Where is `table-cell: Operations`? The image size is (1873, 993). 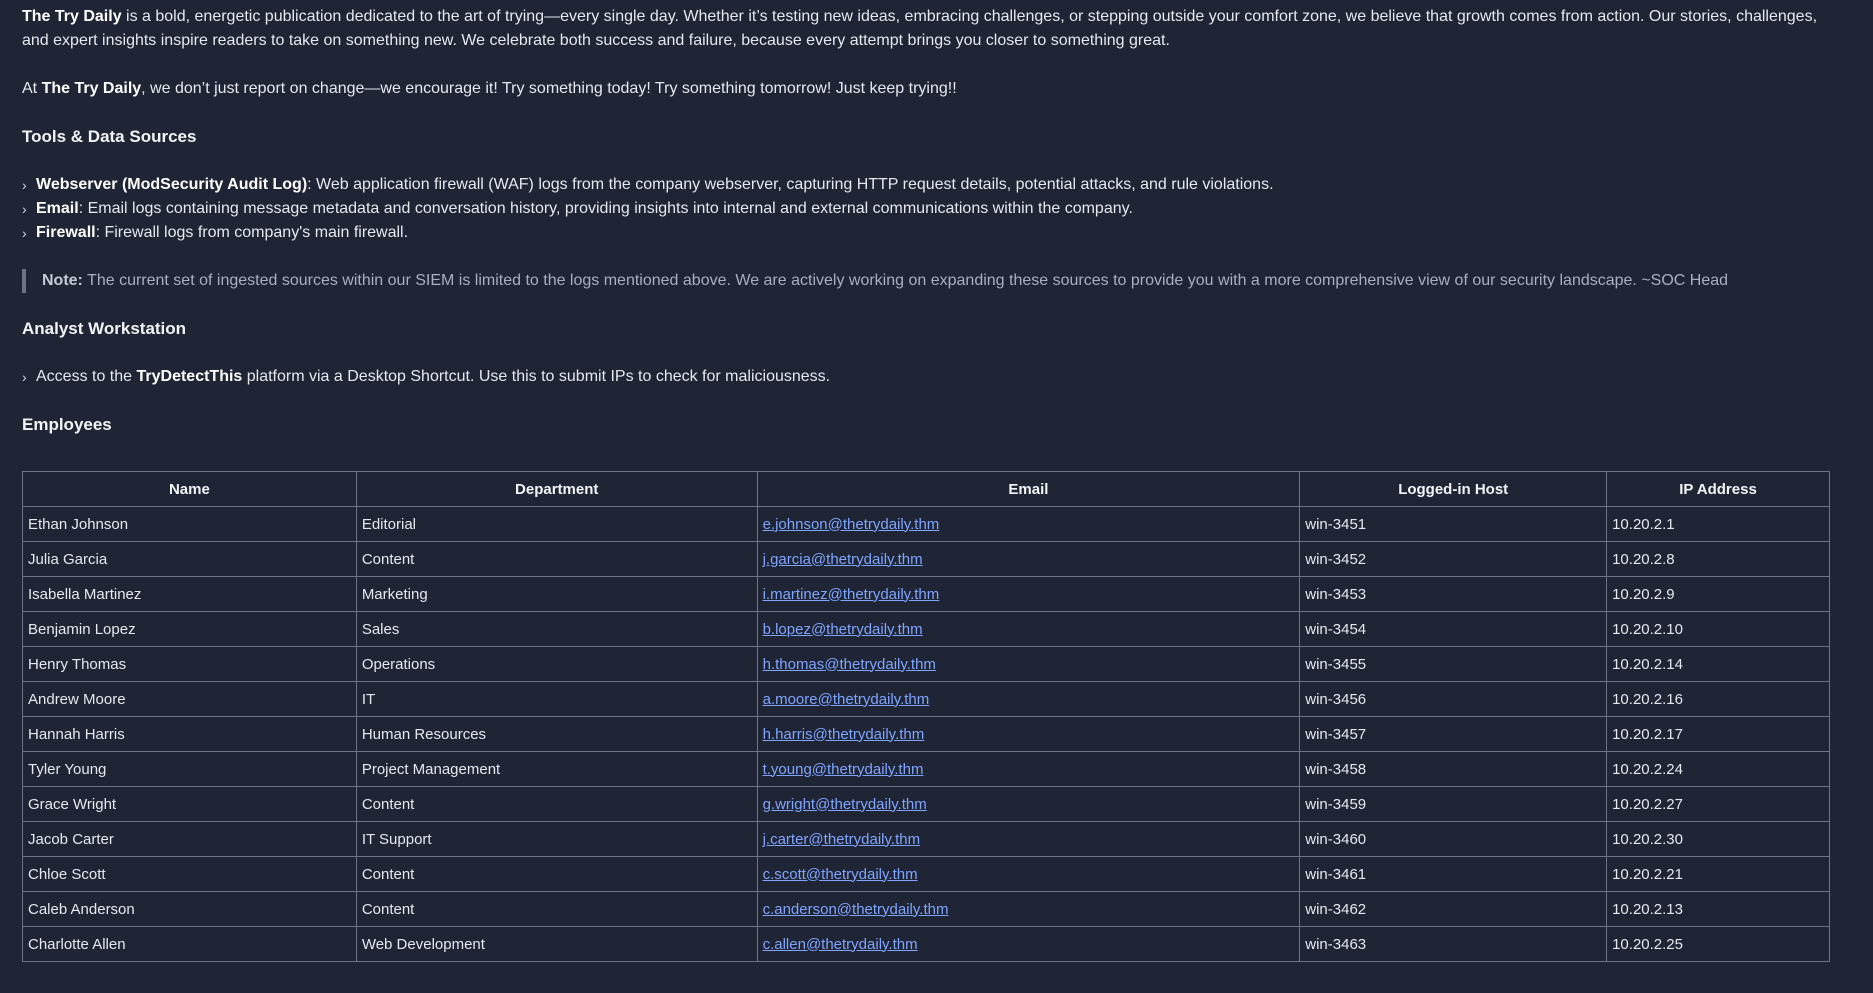 table-cell: Operations is located at coordinates (556, 664).